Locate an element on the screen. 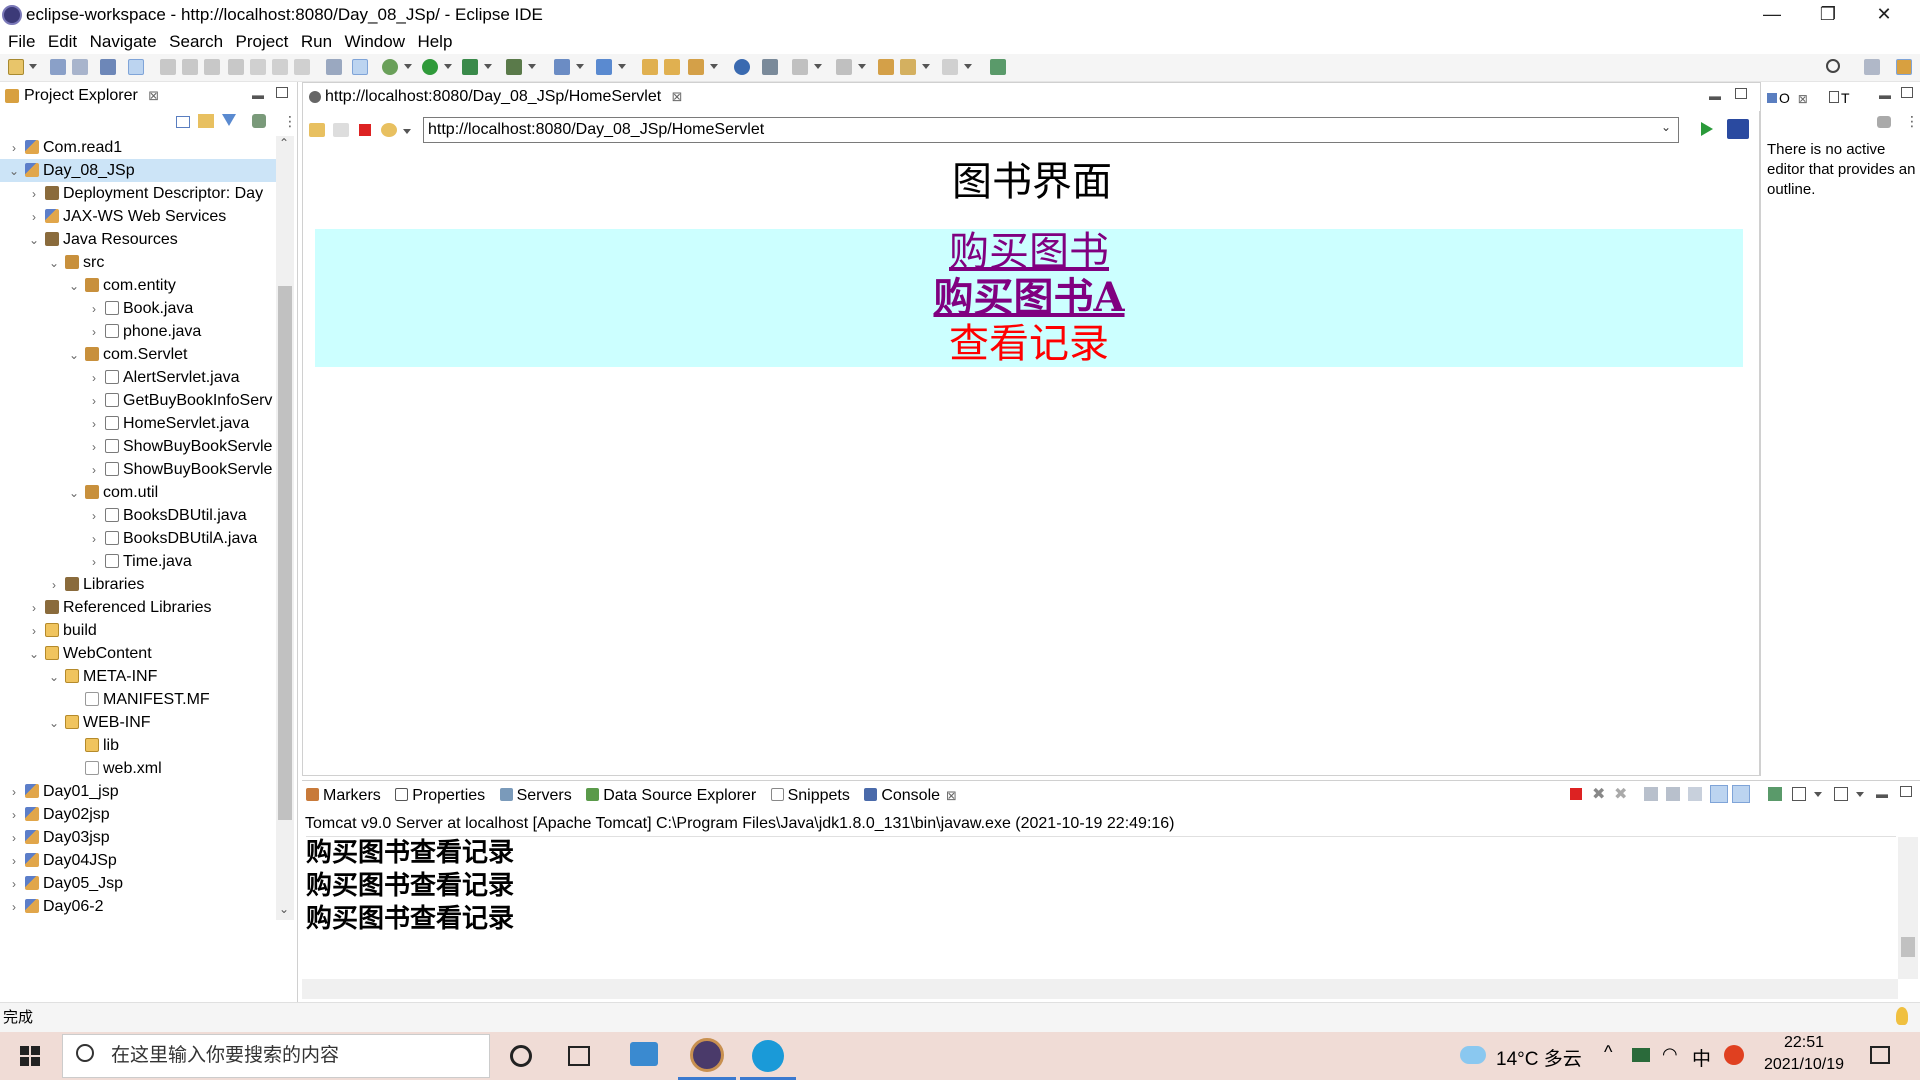  taskbar-date: 2021/10/19 is located at coordinates (1804, 1065).